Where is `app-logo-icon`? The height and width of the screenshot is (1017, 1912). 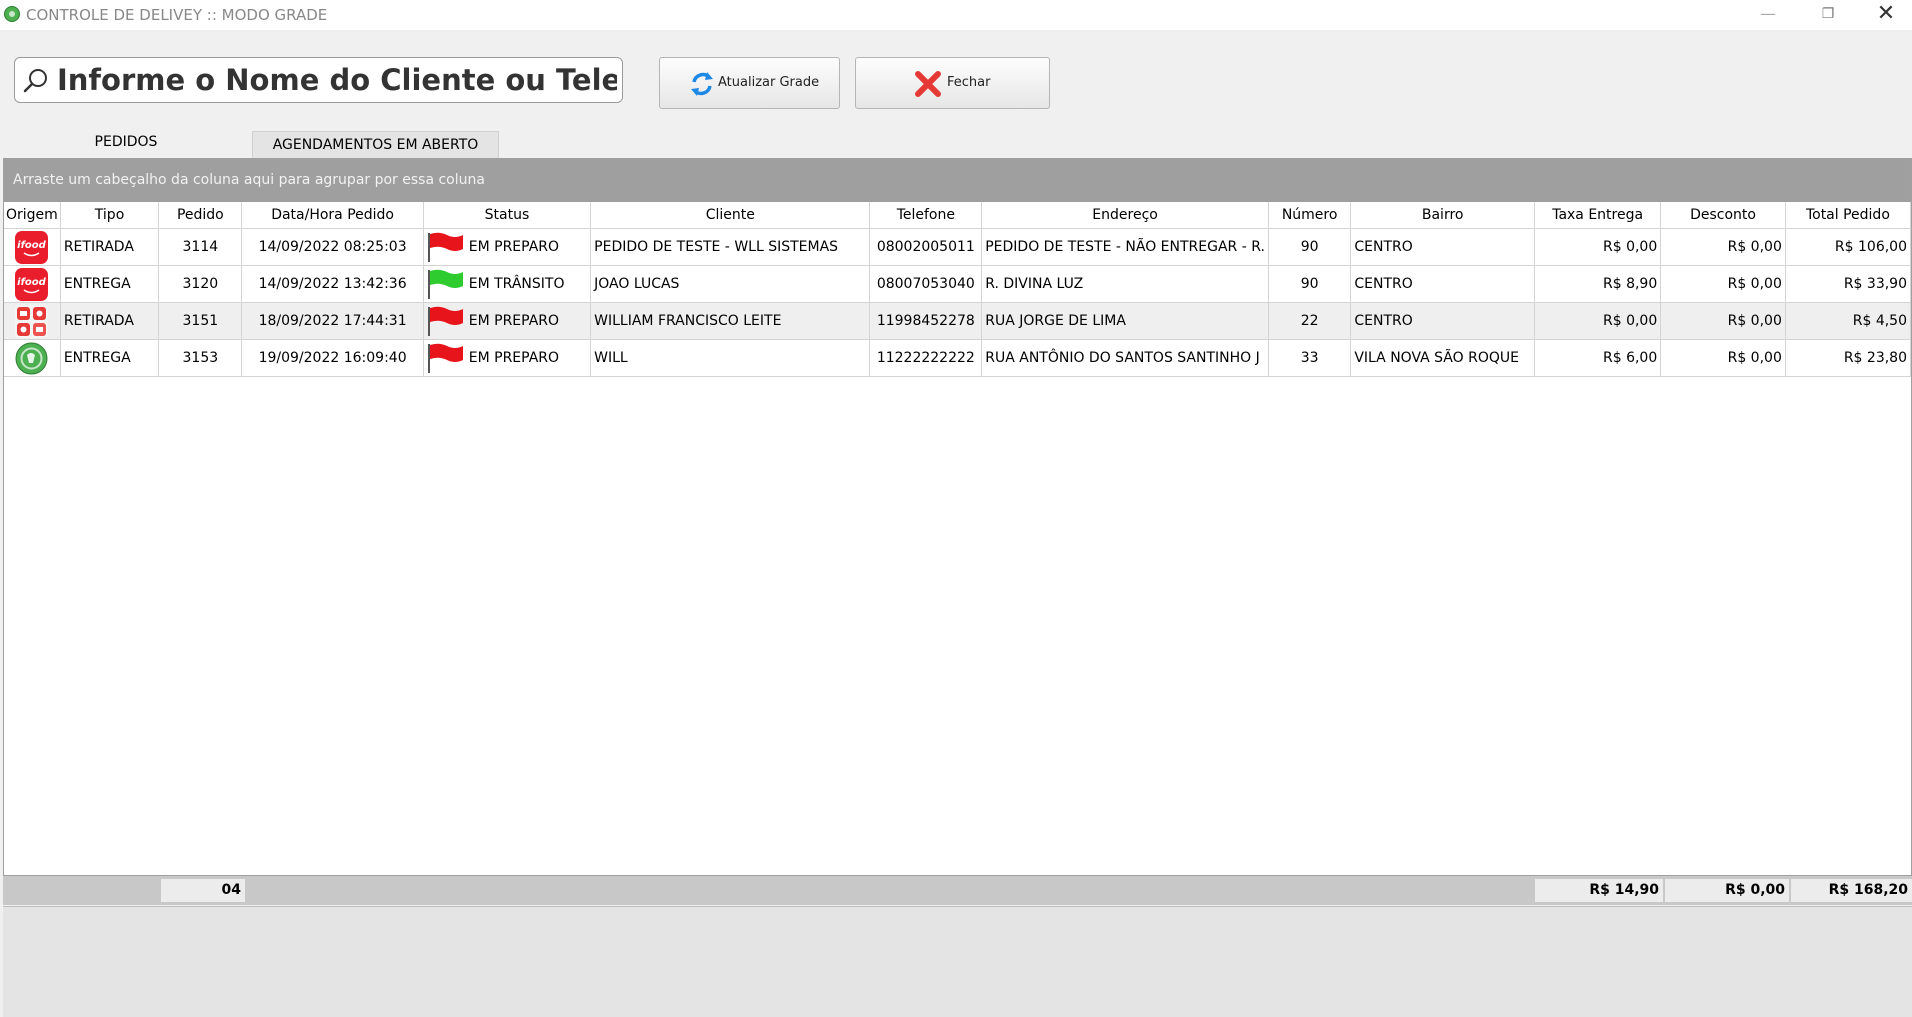 app-logo-icon is located at coordinates (12, 14).